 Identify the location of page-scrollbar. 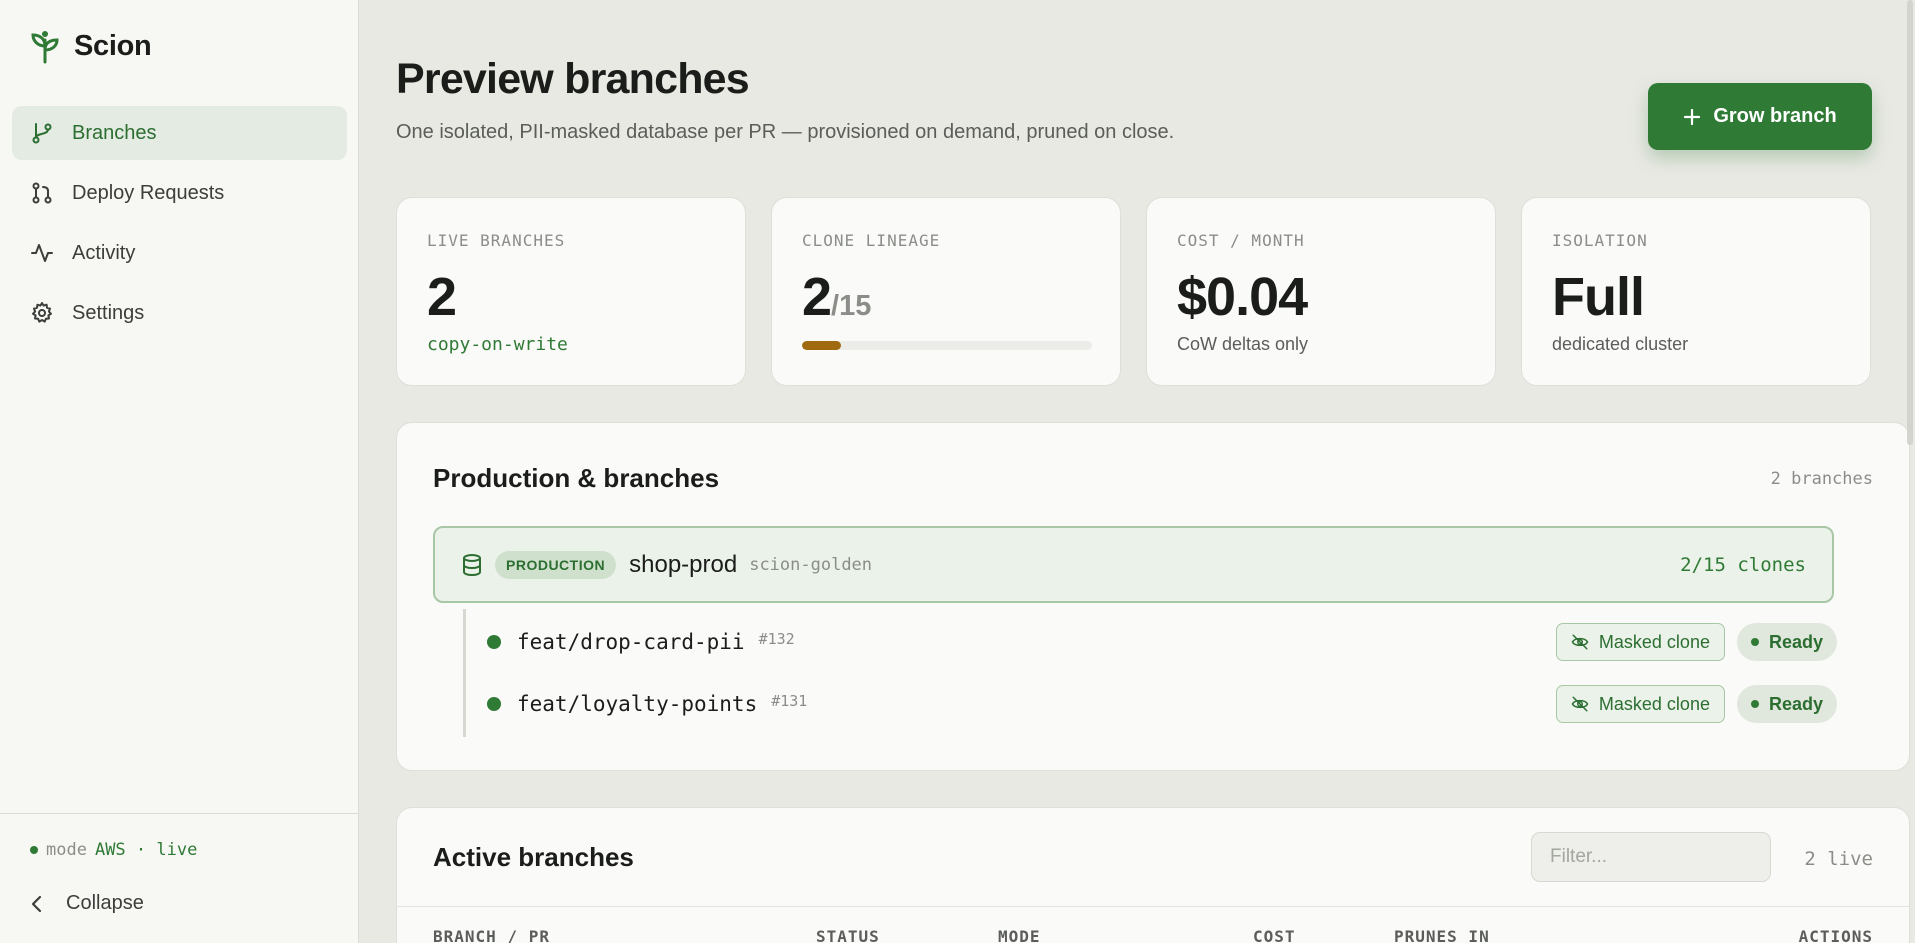
(1909, 471).